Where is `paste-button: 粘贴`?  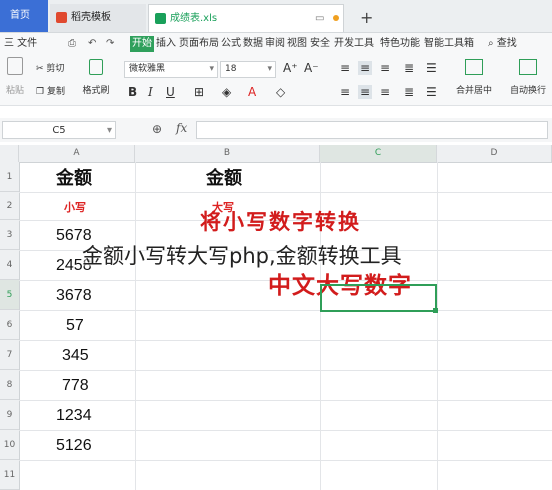
paste-button: 粘贴 is located at coordinates (15, 76).